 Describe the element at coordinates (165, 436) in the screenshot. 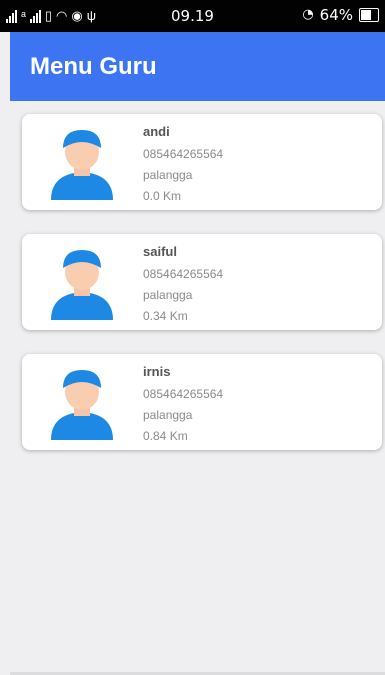

I see `teacher-distance: 0.84 Km` at that location.